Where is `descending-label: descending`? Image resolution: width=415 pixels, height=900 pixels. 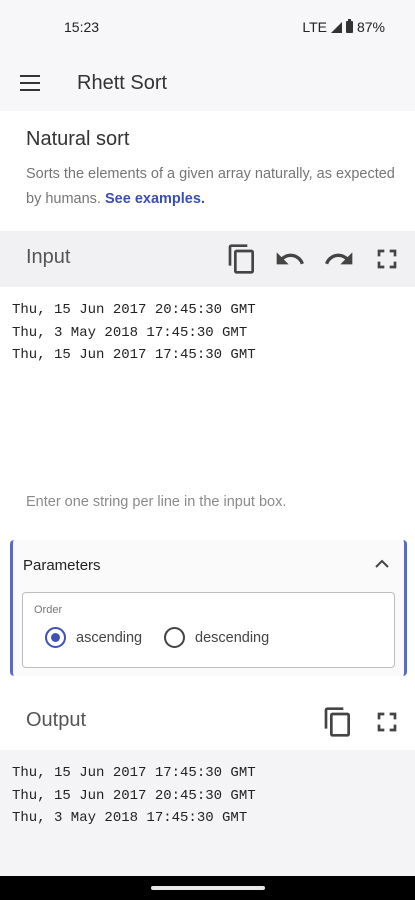
descending-label: descending is located at coordinates (232, 637).